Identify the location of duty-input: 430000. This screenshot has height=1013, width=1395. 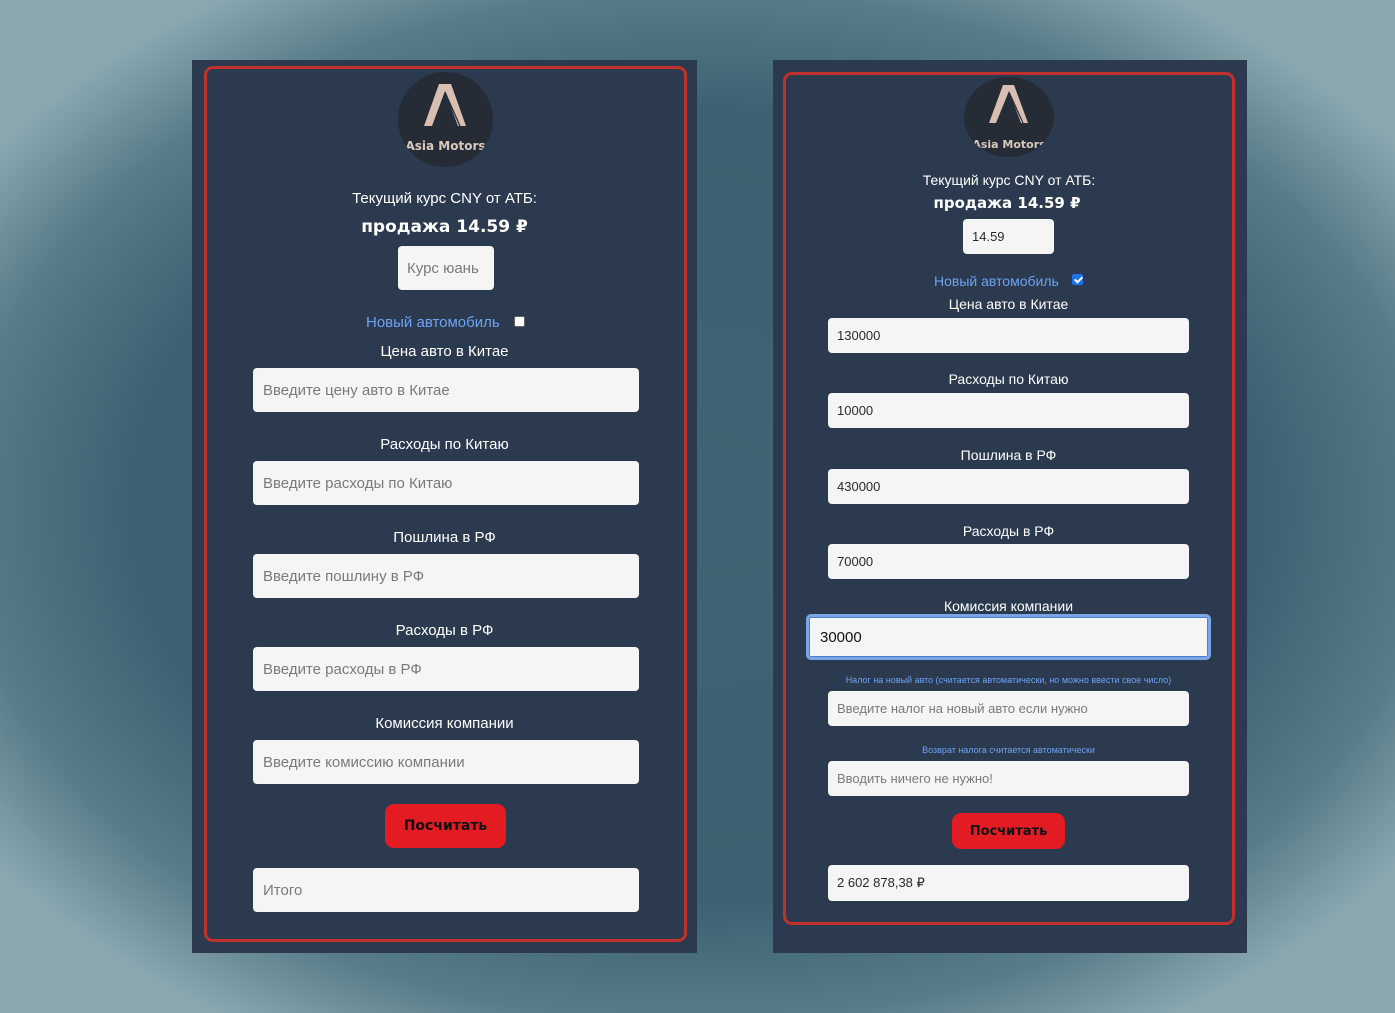
(1008, 486).